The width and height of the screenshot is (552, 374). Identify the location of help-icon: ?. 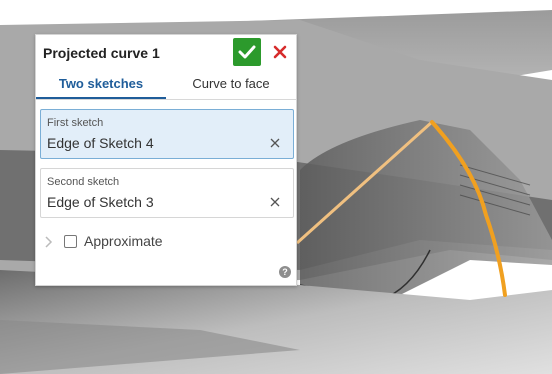
(285, 272).